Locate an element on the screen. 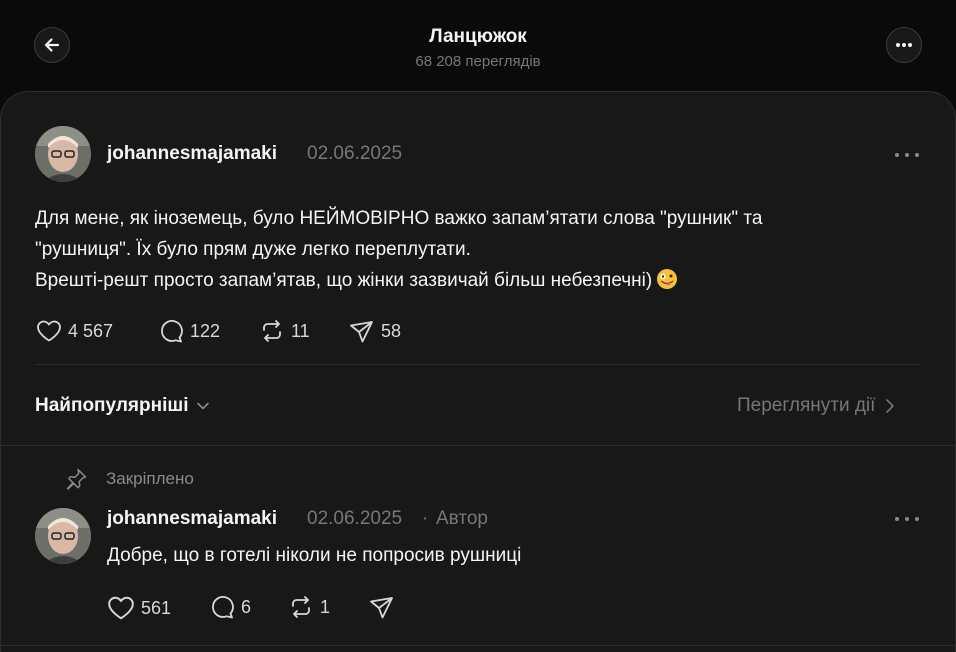 The image size is (956, 652). more-icon is located at coordinates (904, 45).